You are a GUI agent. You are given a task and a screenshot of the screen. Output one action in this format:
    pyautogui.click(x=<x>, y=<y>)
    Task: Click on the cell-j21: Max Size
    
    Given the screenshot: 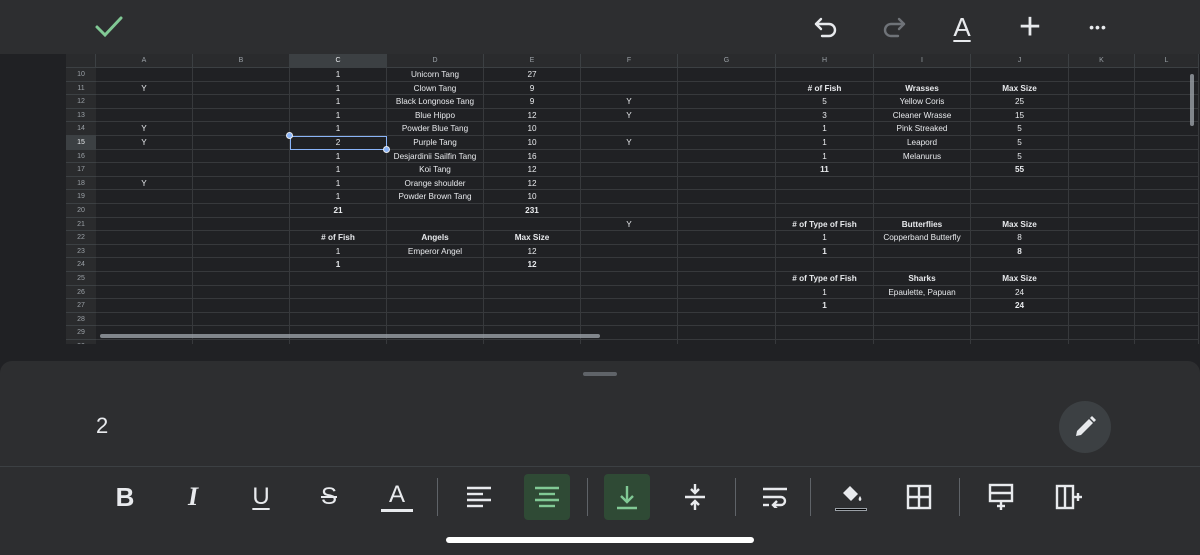 What is the action you would take?
    pyautogui.click(x=1020, y=224)
    